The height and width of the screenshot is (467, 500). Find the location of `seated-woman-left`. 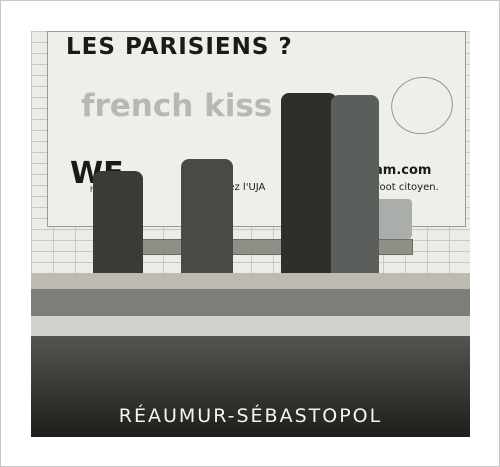

seated-woman-left is located at coordinates (118, 230).